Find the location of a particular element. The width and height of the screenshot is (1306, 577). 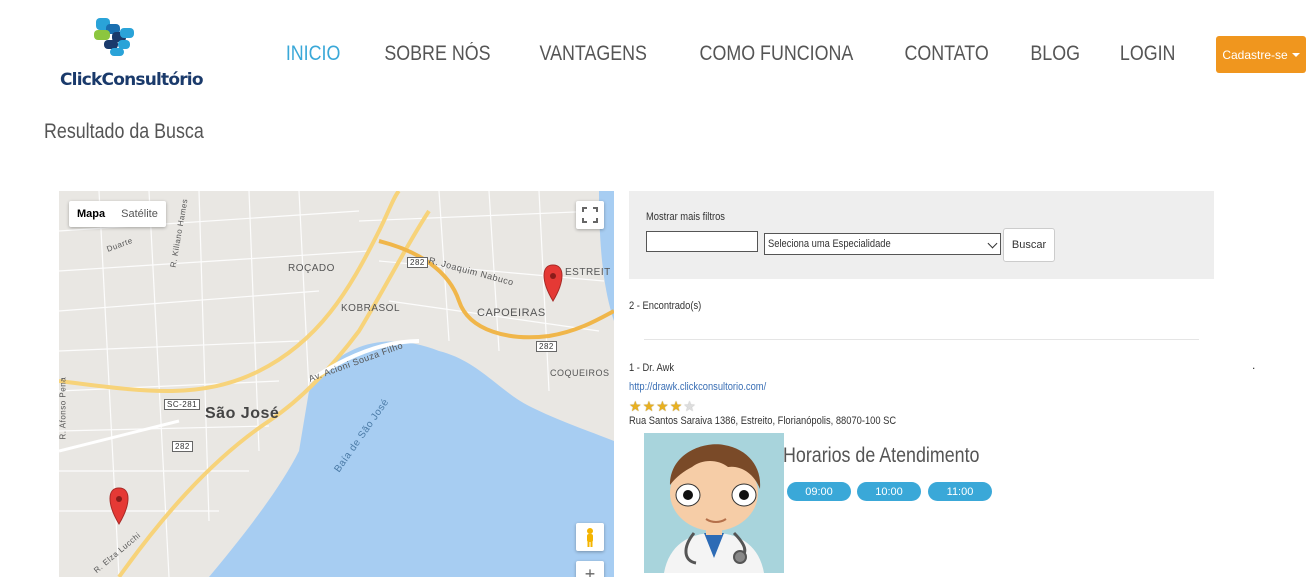

nav-contato: CONTATO is located at coordinates (947, 54).